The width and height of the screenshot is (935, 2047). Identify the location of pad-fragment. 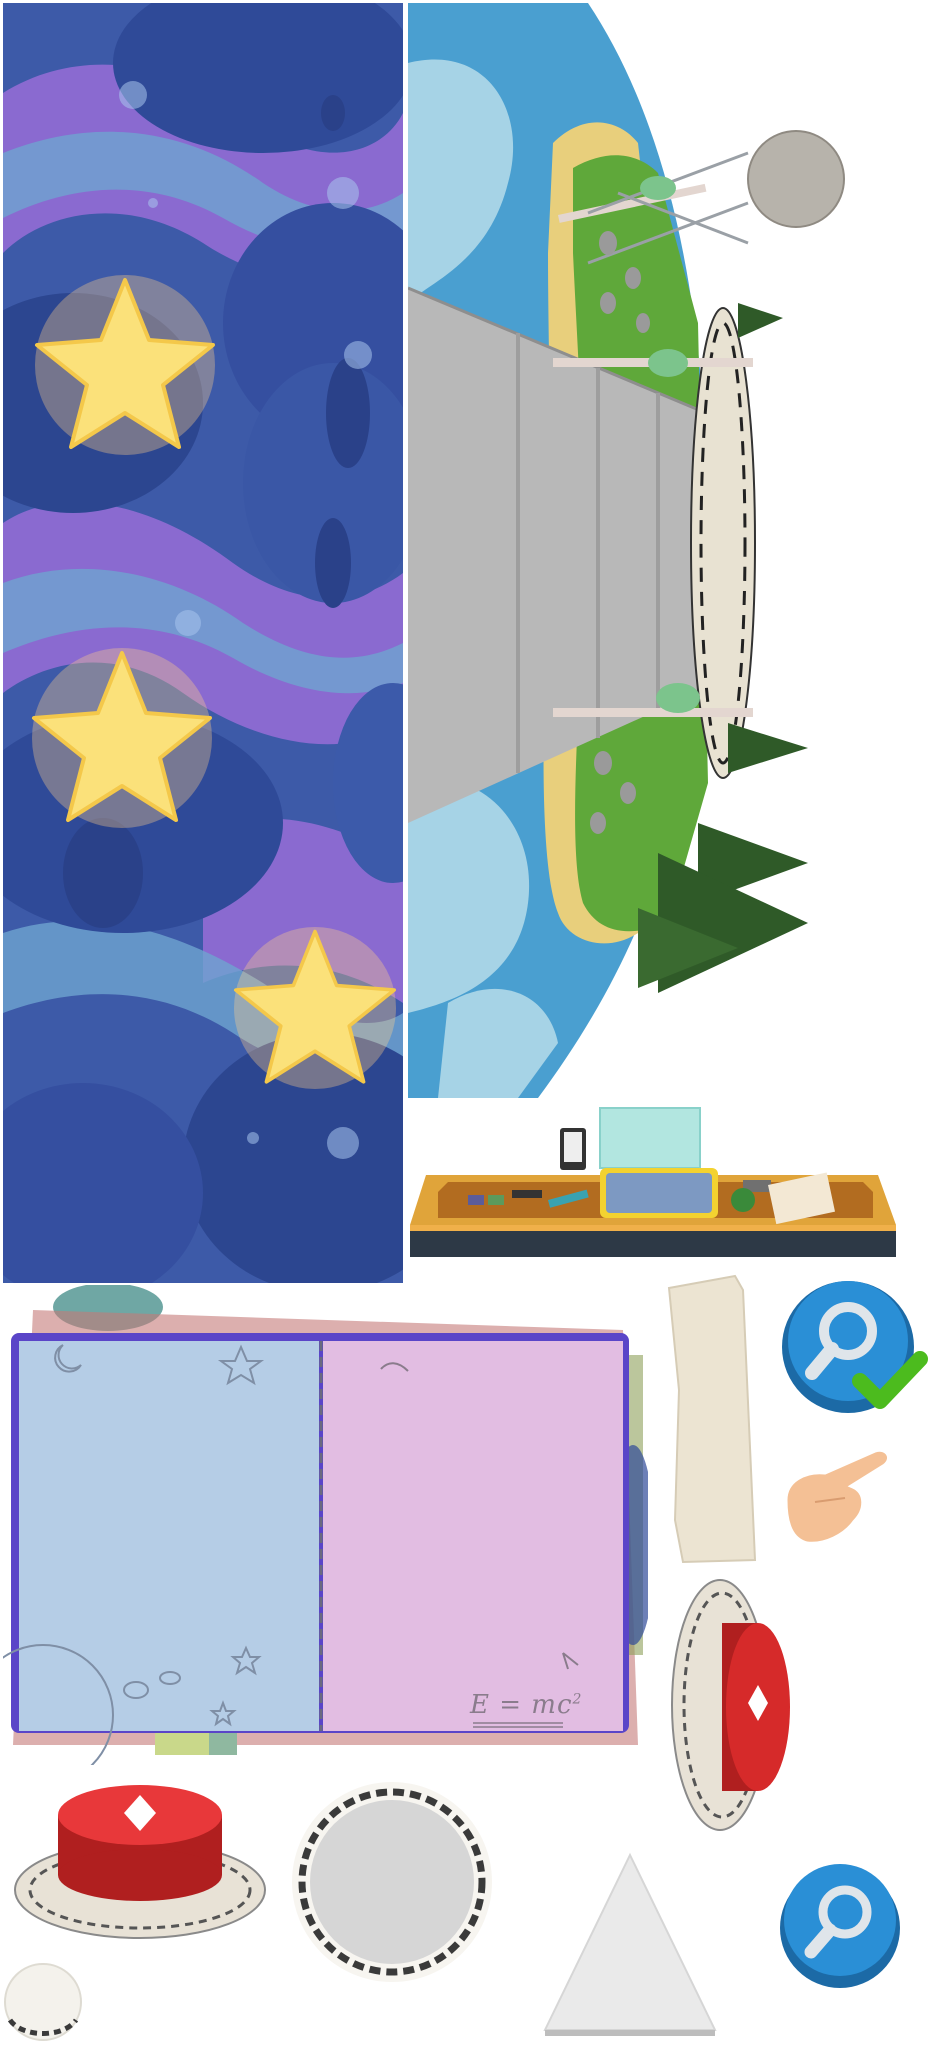
(43, 2000).